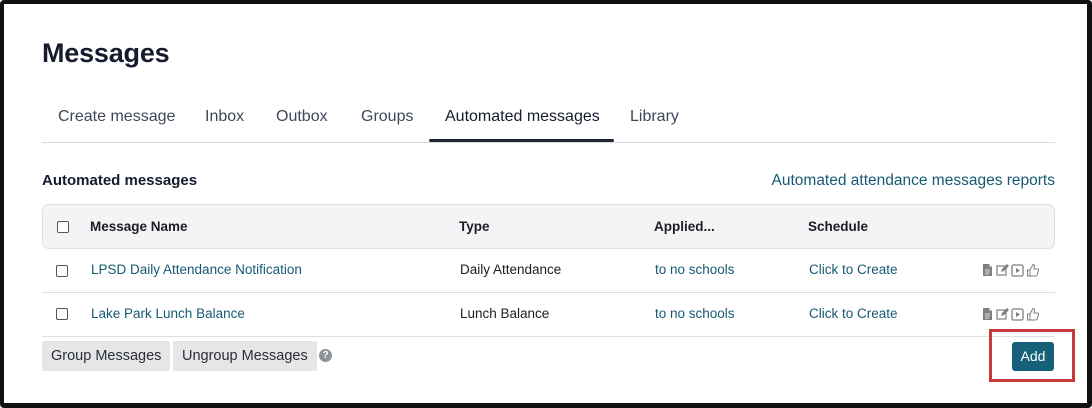 The width and height of the screenshot is (1092, 408). Describe the element at coordinates (120, 180) in the screenshot. I see `section-title: Automated messages` at that location.